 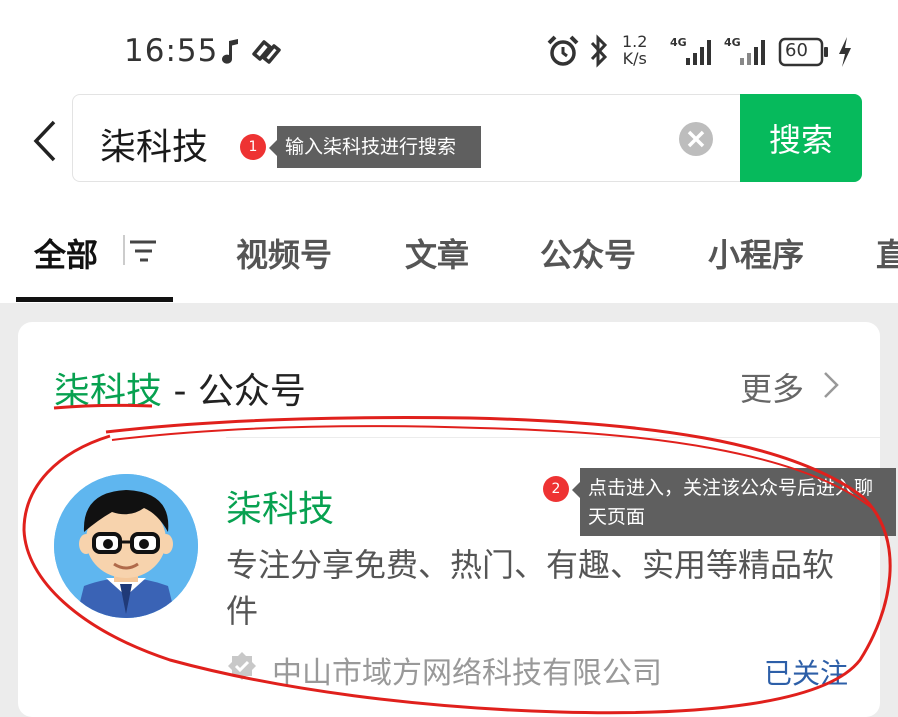 I want to click on charging-icon, so click(x=845, y=52).